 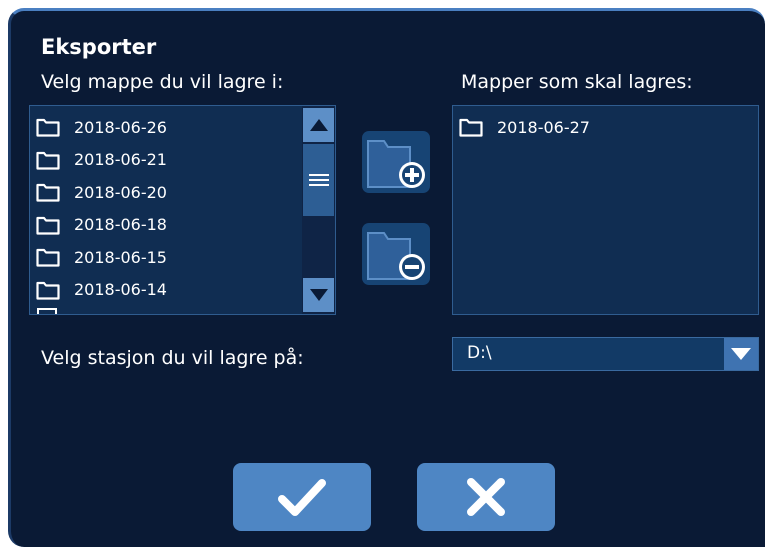 I want to click on folder-name: 2018-06-14, so click(x=120, y=289).